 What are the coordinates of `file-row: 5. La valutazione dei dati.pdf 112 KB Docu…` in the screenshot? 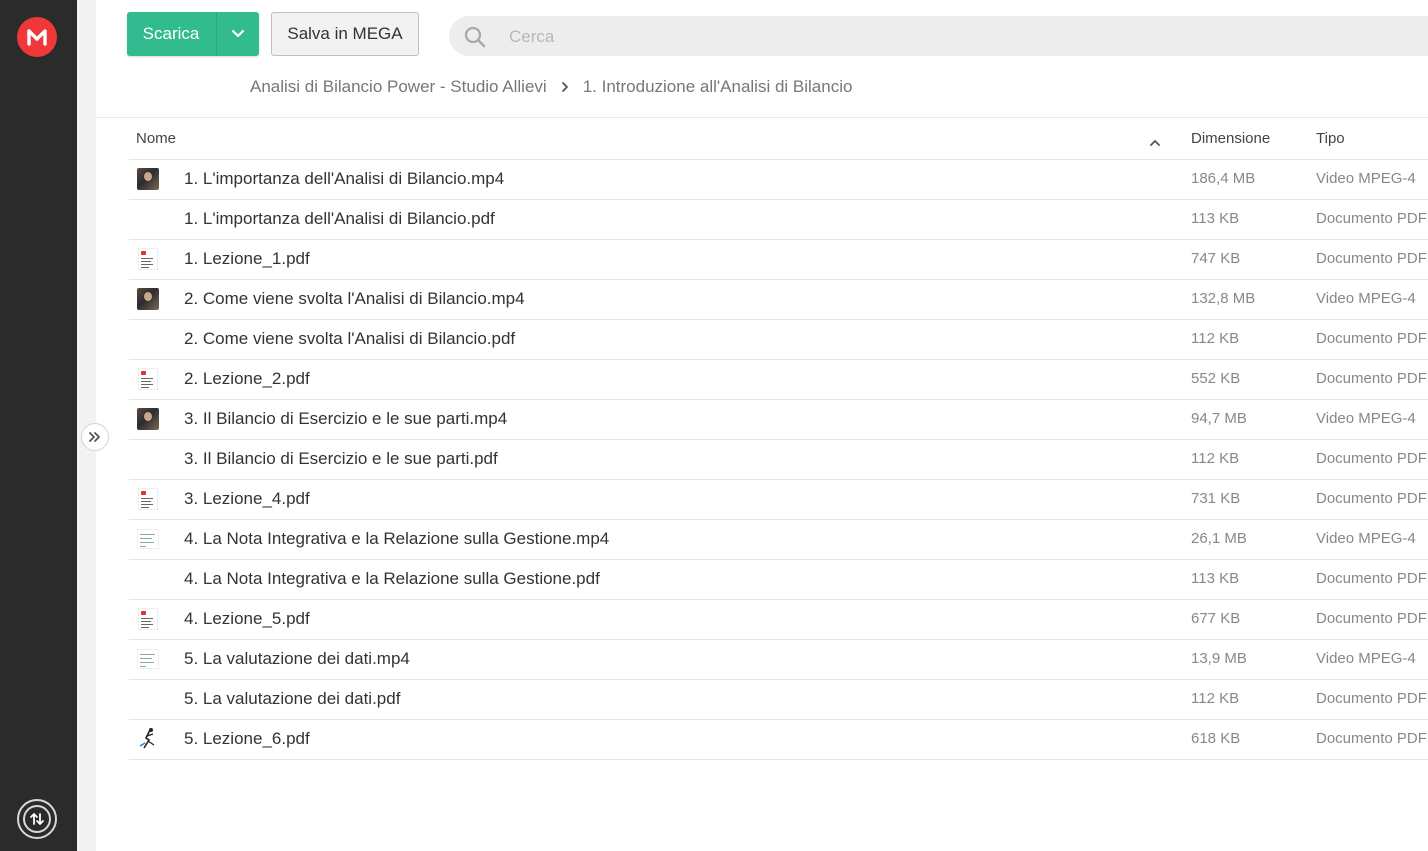 It's located at (778, 700).